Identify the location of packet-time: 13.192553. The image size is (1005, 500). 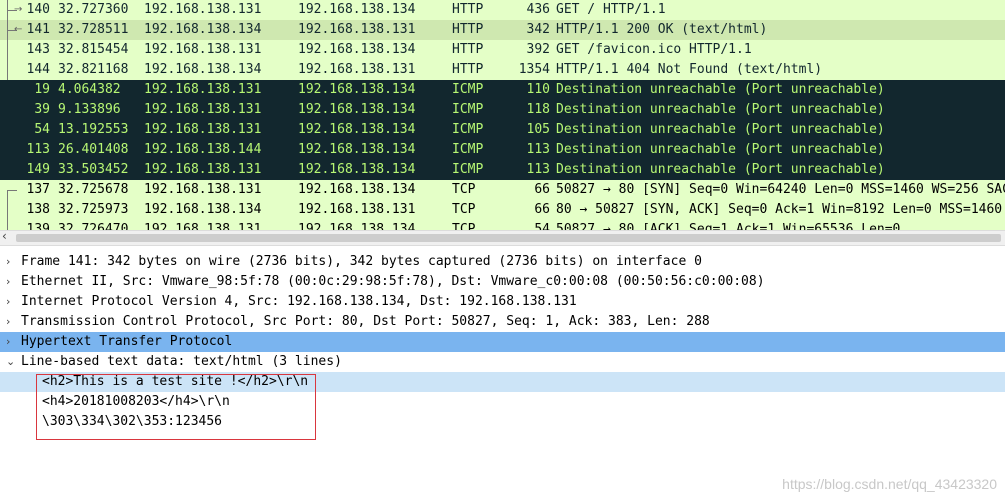
(93, 129).